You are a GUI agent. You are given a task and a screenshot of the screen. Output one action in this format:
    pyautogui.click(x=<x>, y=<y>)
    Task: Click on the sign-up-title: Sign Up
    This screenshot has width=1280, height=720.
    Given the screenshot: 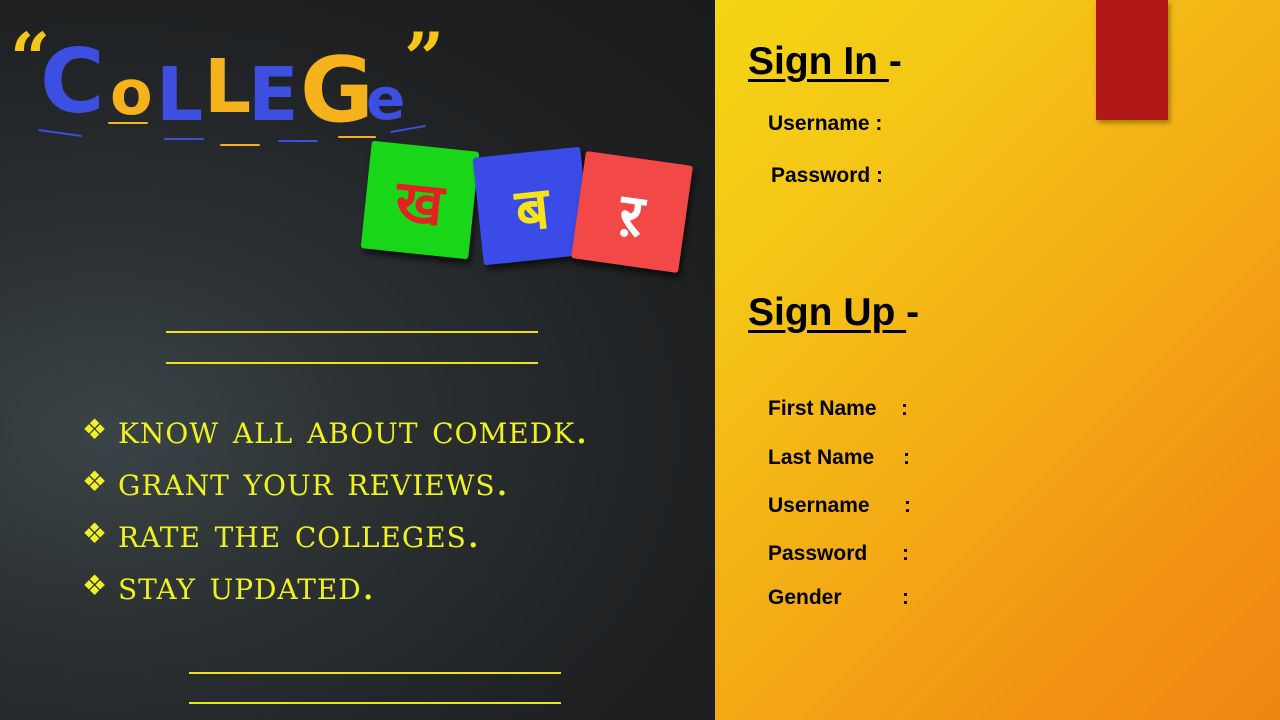 What is the action you would take?
    pyautogui.click(x=827, y=312)
    